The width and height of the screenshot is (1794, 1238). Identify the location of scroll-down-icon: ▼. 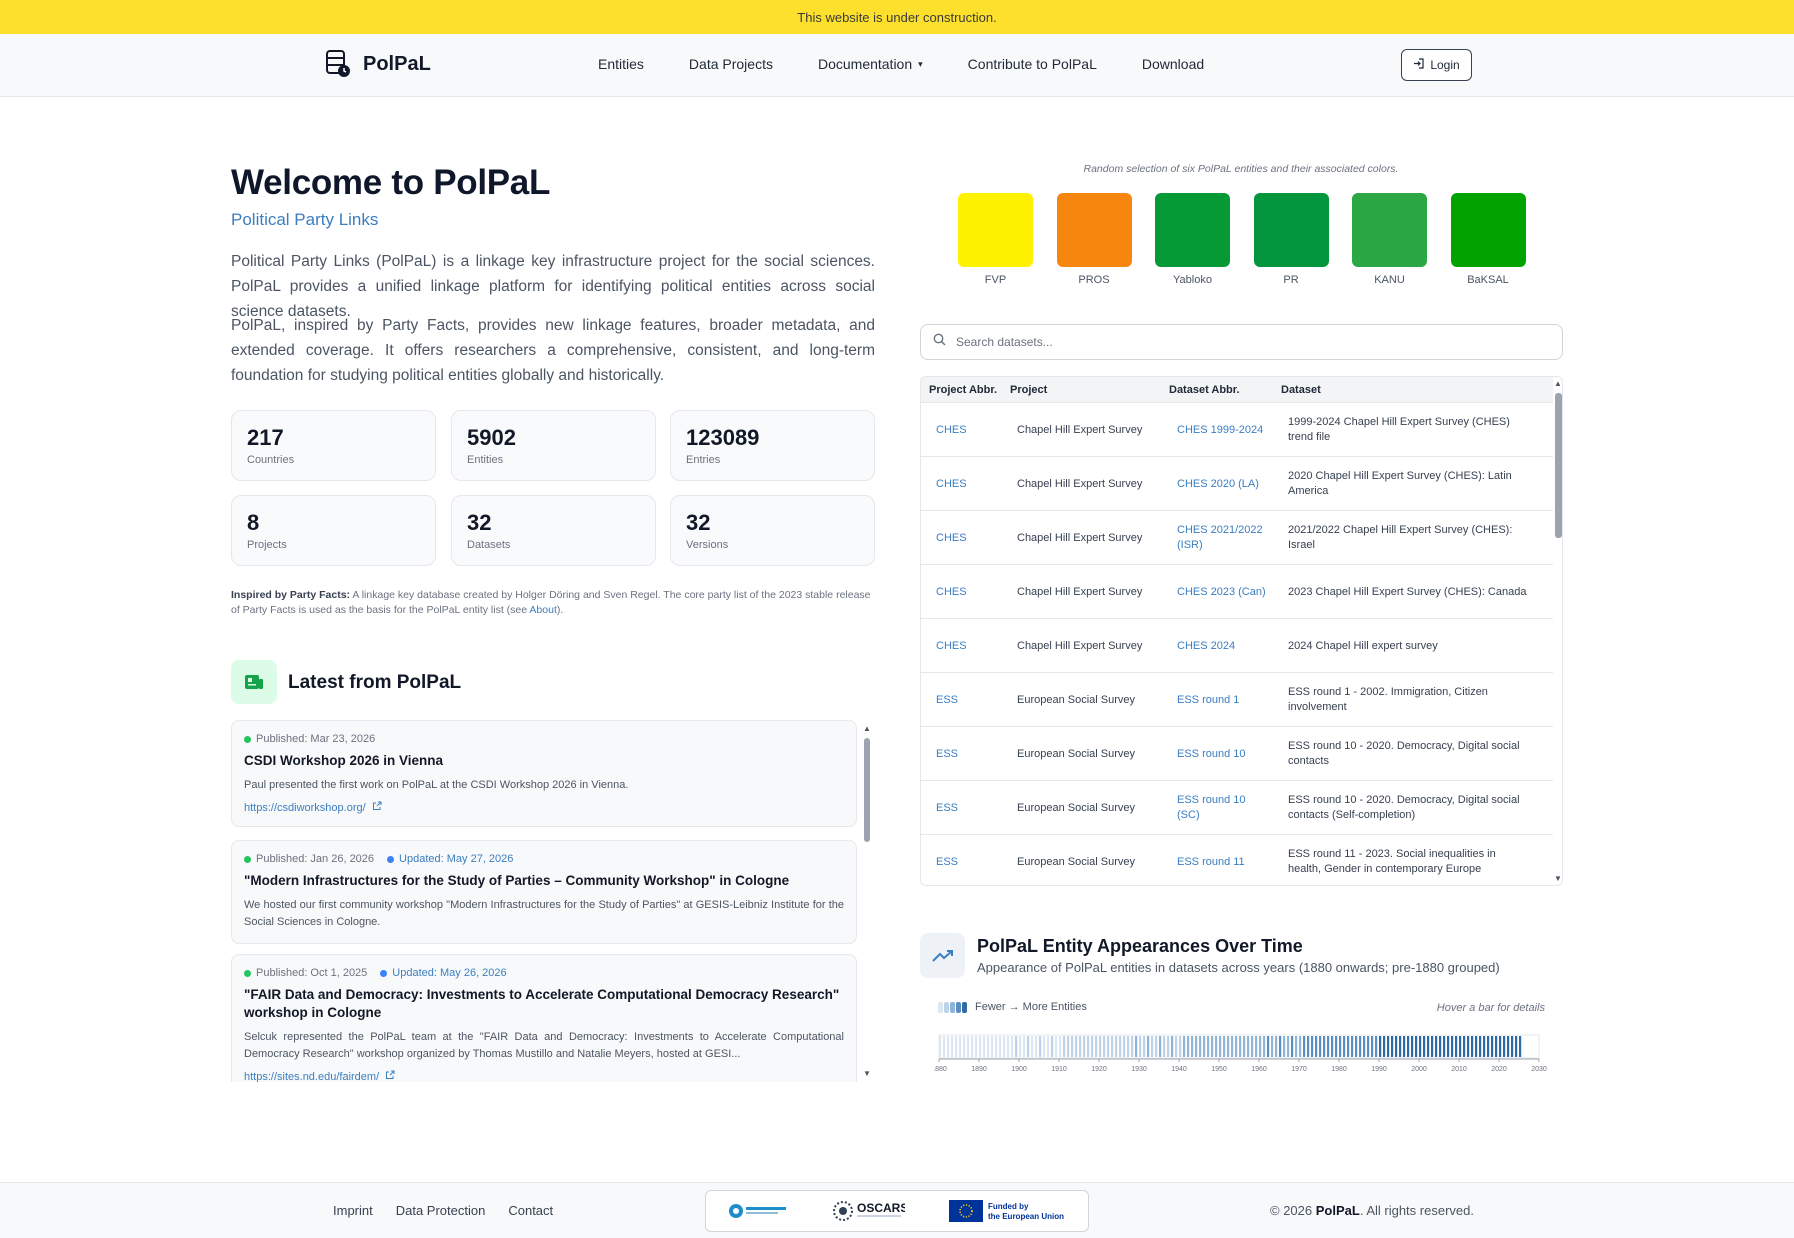
(1558, 878).